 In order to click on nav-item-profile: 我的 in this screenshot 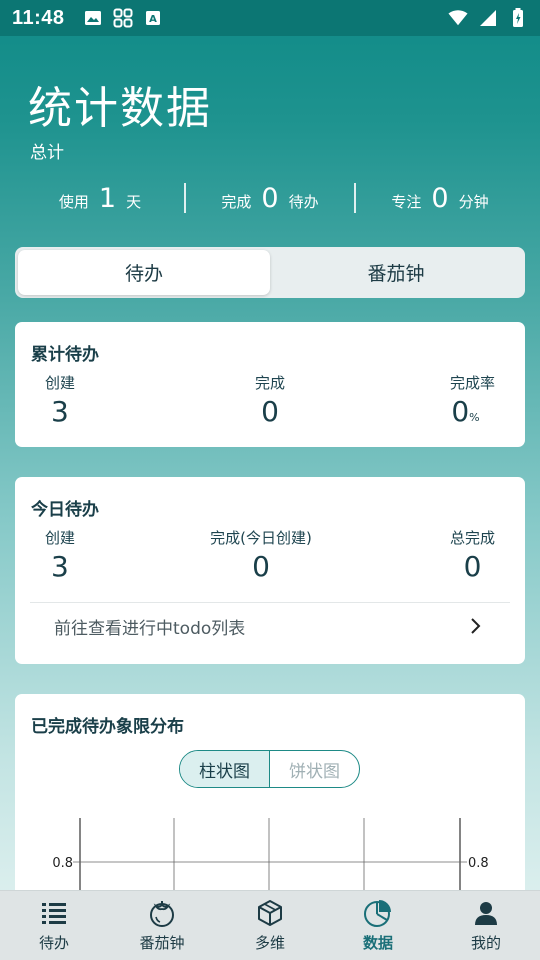, I will do `click(486, 925)`.